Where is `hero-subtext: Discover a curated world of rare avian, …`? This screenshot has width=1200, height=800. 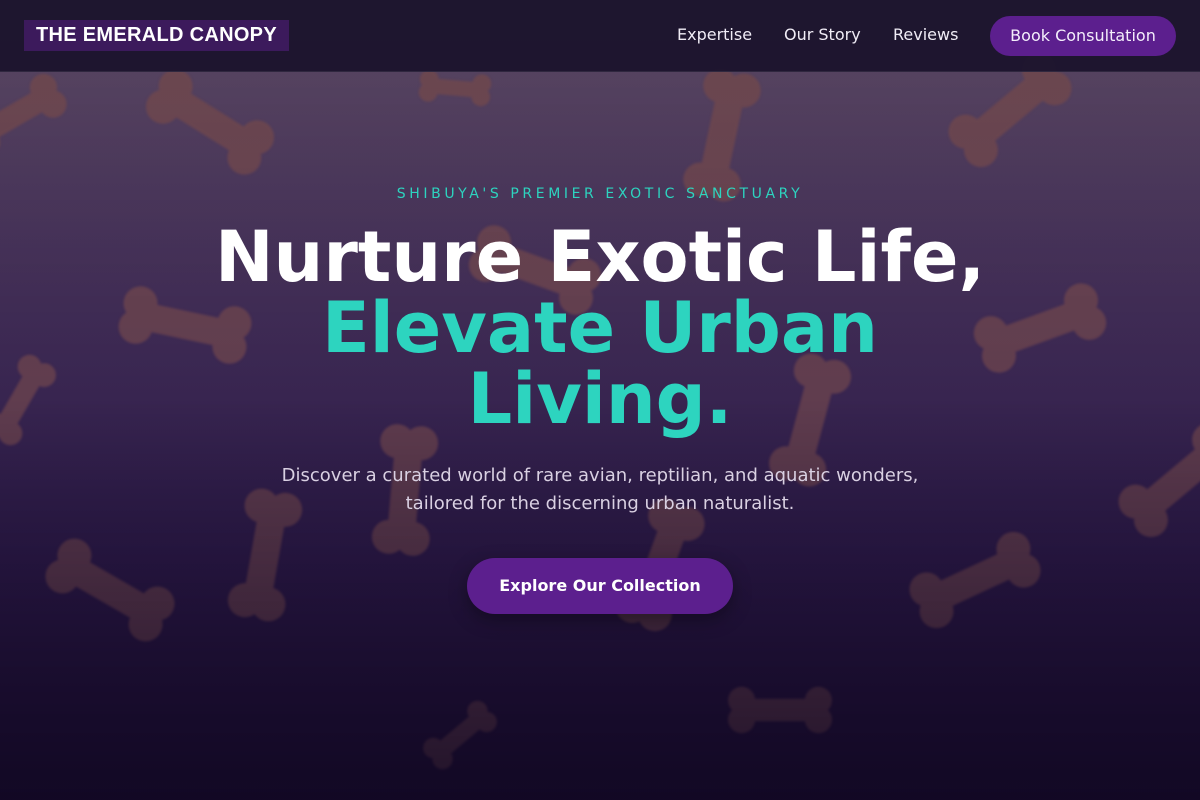
hero-subtext: Discover a curated world of rare avian, … is located at coordinates (600, 489).